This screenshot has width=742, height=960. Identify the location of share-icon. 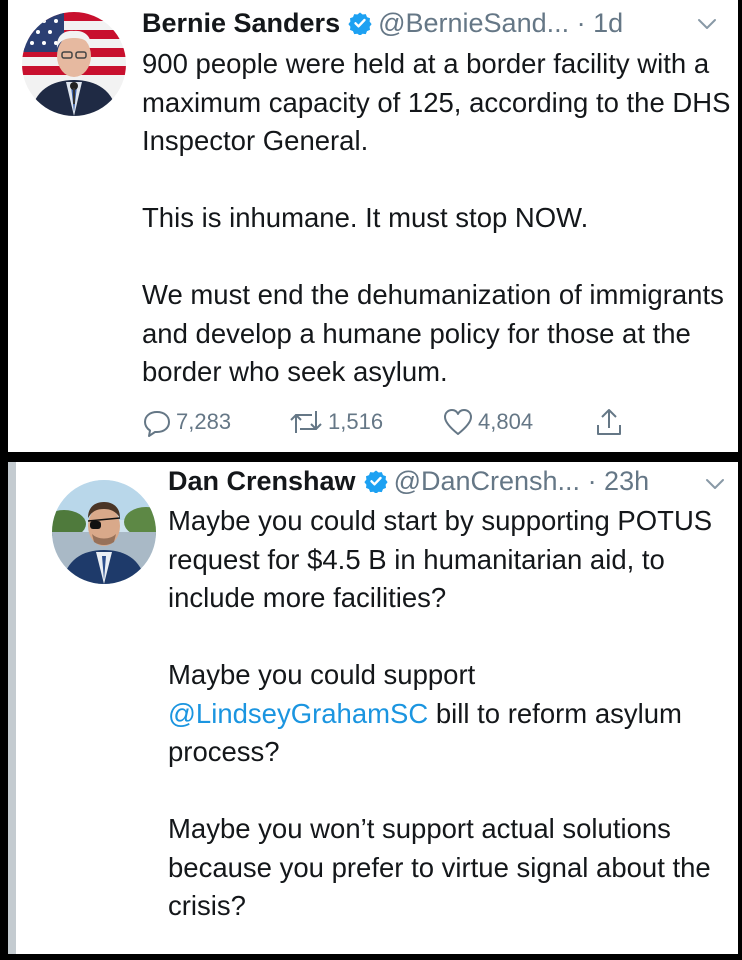
(609, 422).